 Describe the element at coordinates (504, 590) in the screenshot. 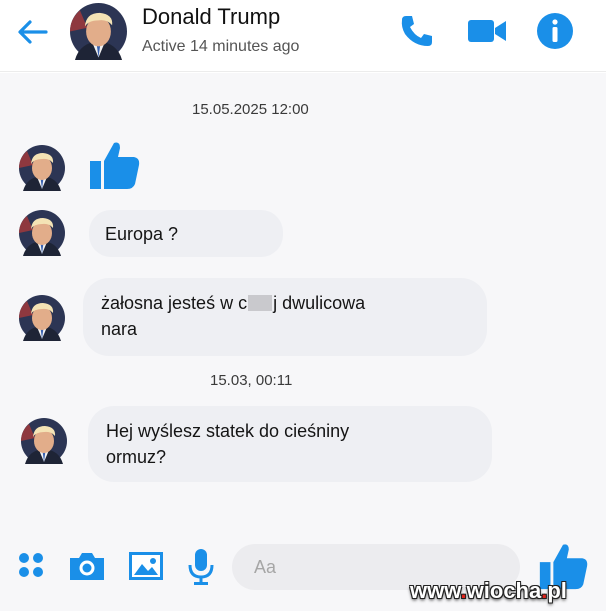

I see `watermark-text: wiocha` at that location.